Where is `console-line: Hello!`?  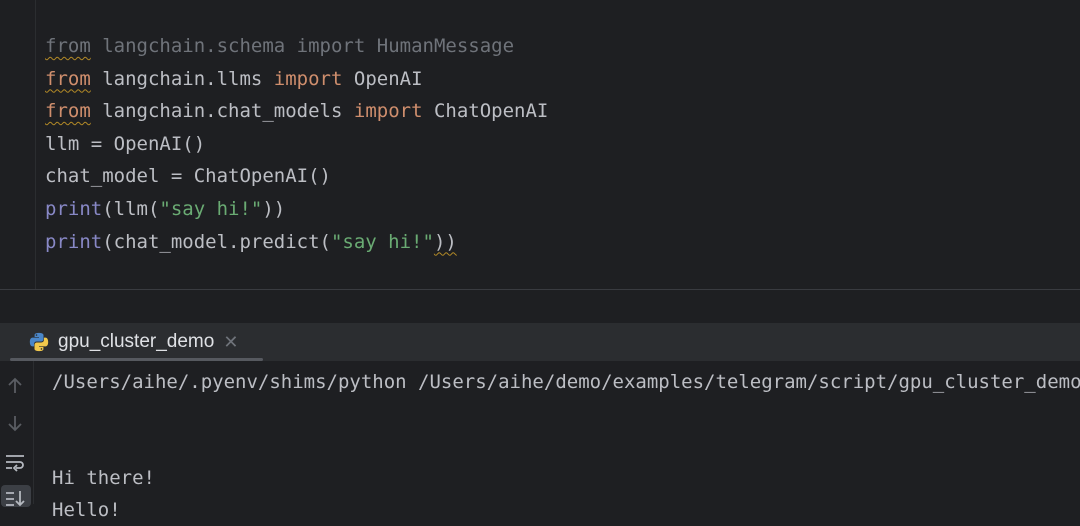
console-line: Hello! is located at coordinates (86, 510).